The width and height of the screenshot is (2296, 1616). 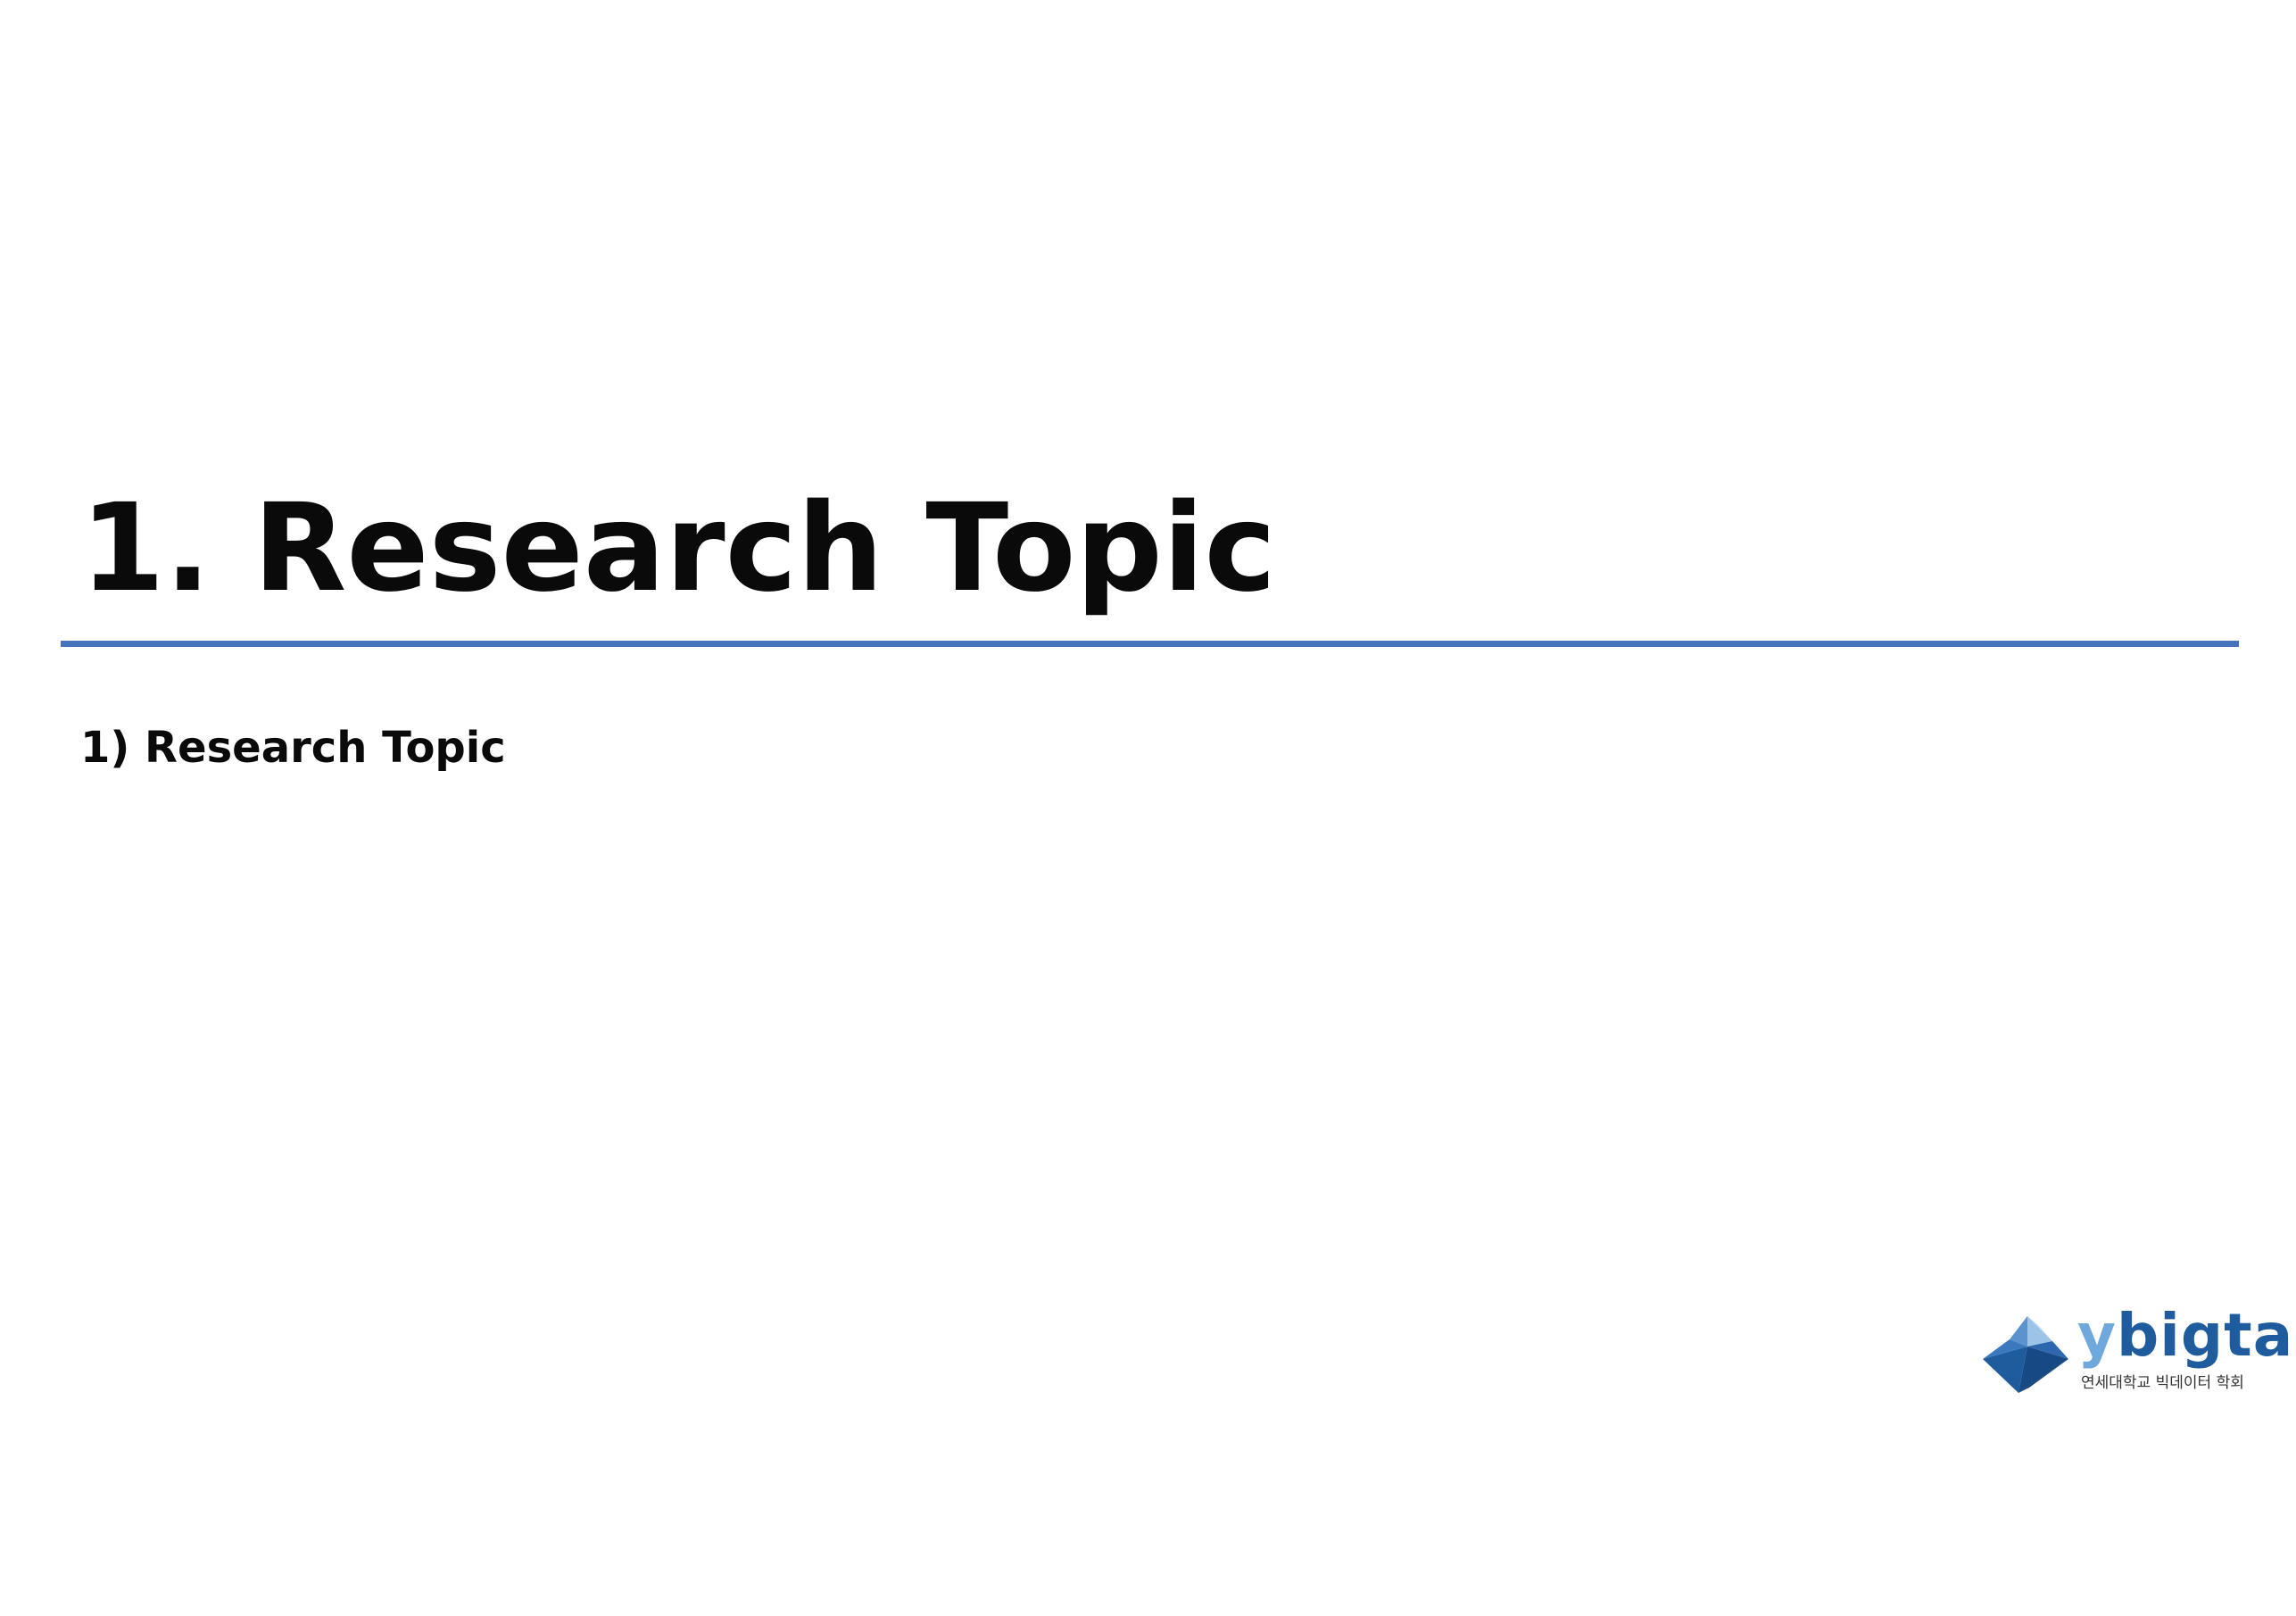 I want to click on ybigta-wordmark: ybigta, so click(x=2185, y=1335).